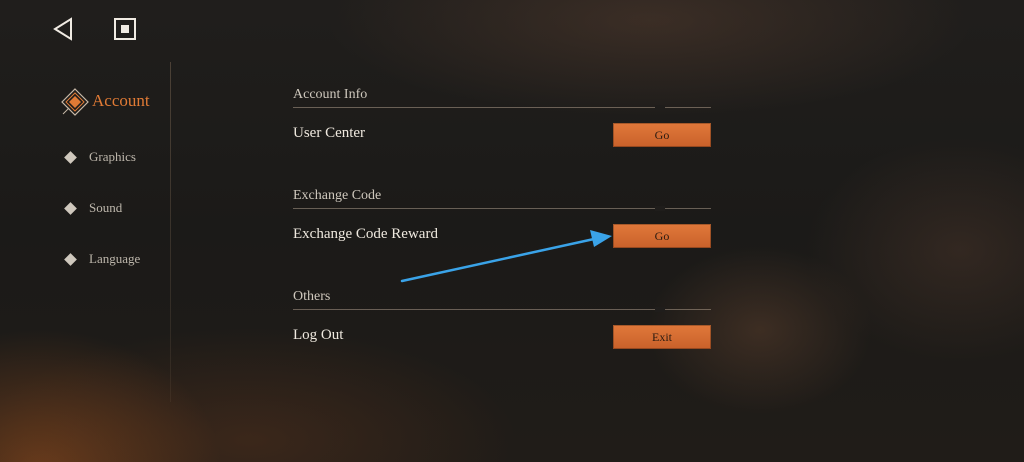 The image size is (1024, 462). Describe the element at coordinates (337, 195) in the screenshot. I see `section-title-exchange-code: Exchange Code` at that location.